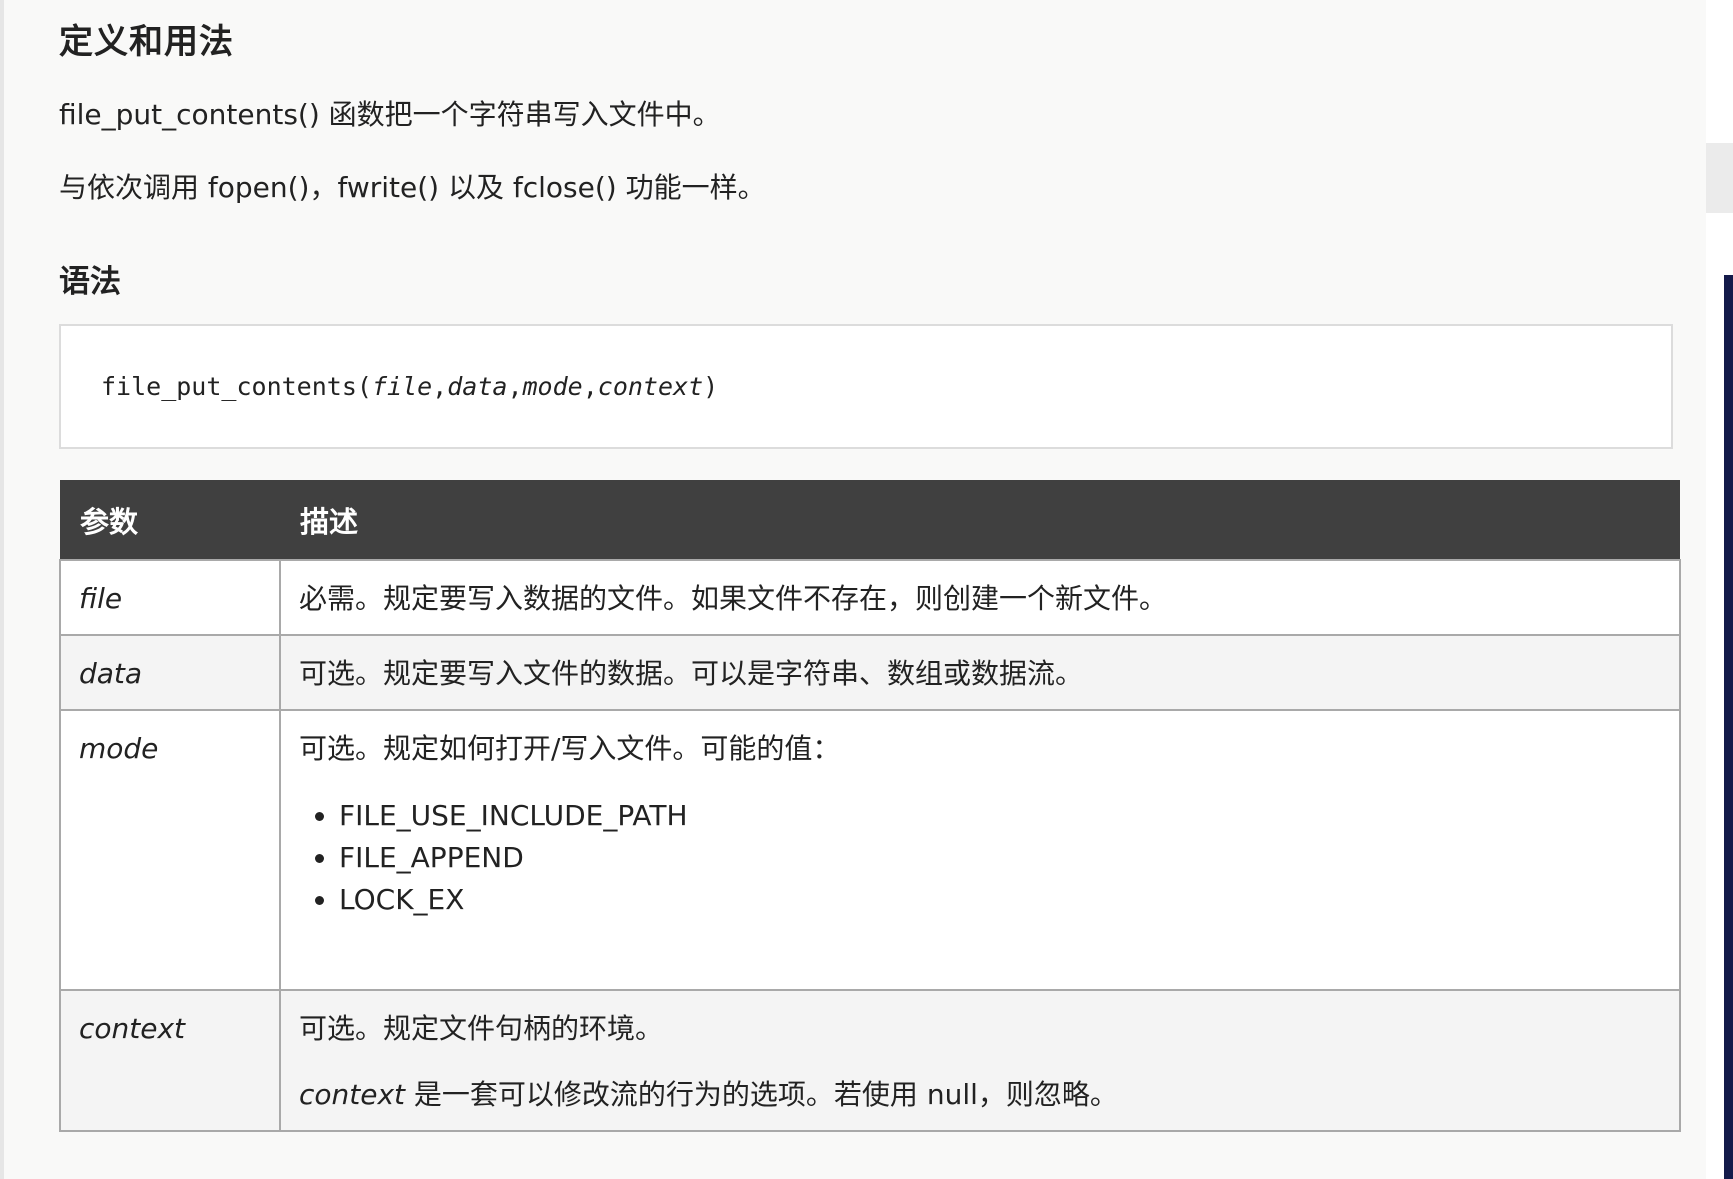 The height and width of the screenshot is (1179, 1733). Describe the element at coordinates (390, 114) in the screenshot. I see `intro-paragraph-1: file_put_contents() 函数把一个字符串写入文件中。` at that location.